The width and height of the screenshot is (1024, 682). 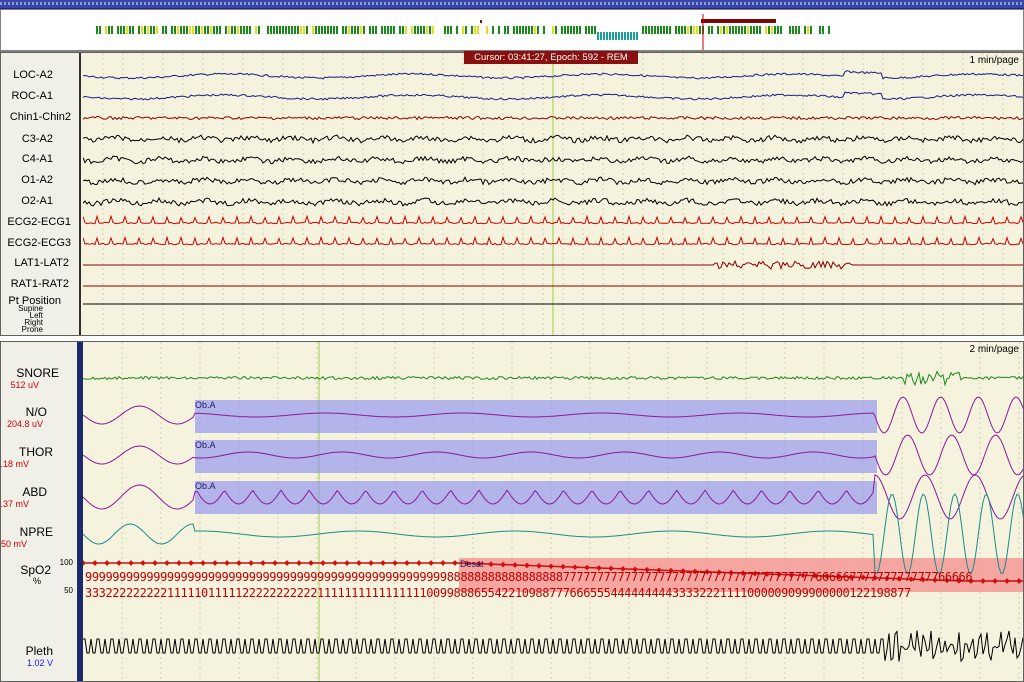 I want to click on time-scale-label: 1 min/page, so click(x=994, y=60).